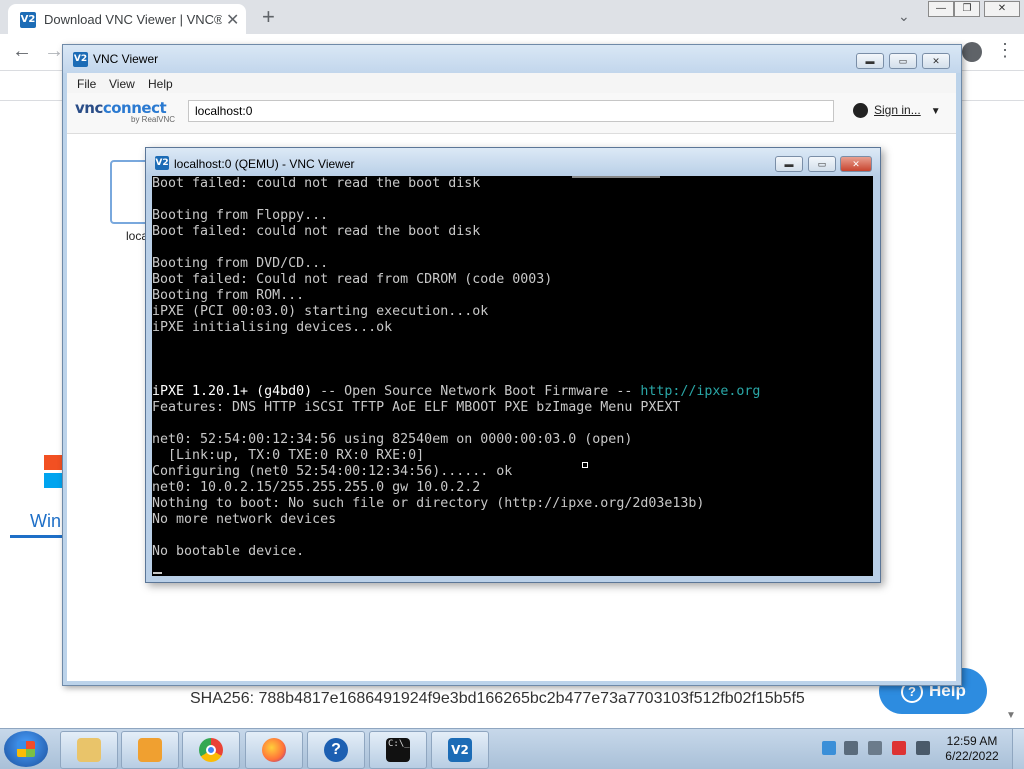 This screenshot has width=1024, height=769. Describe the element at coordinates (851, 748) in the screenshot. I see `device-tray-icon` at that location.